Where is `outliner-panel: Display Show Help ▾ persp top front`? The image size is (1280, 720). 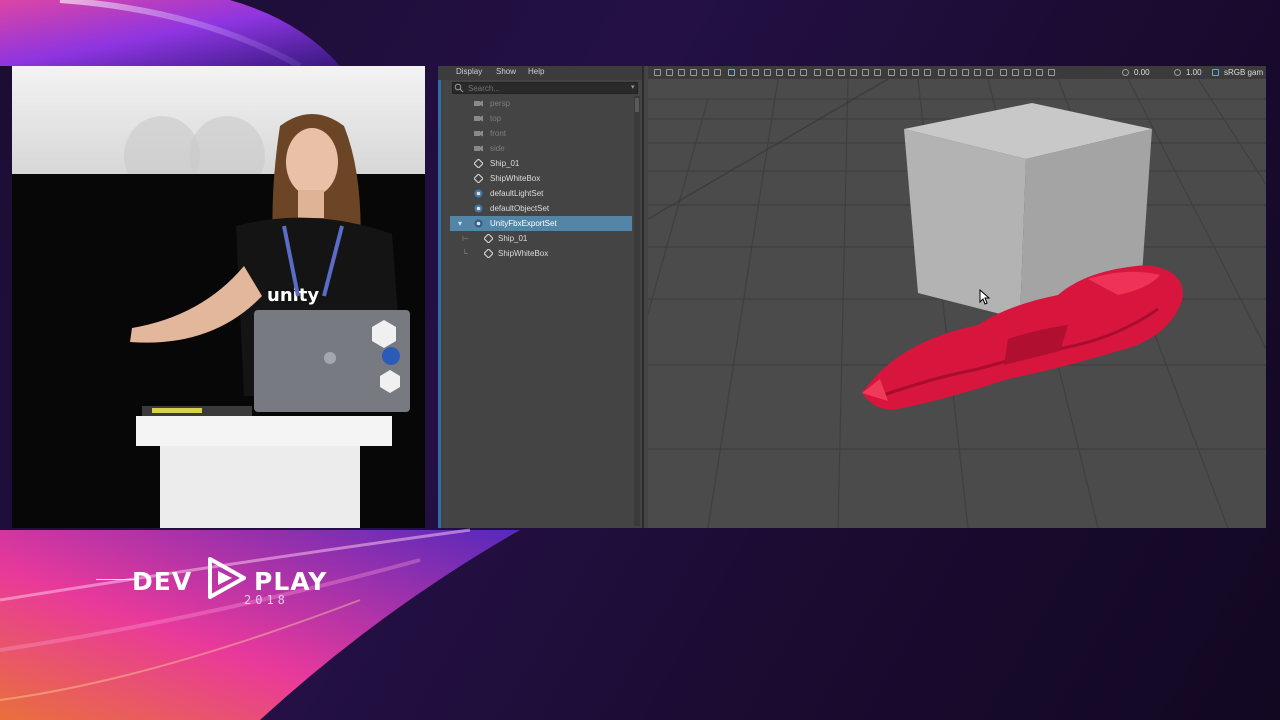
outliner-panel: Display Show Help ▾ persp top front is located at coordinates (541, 297).